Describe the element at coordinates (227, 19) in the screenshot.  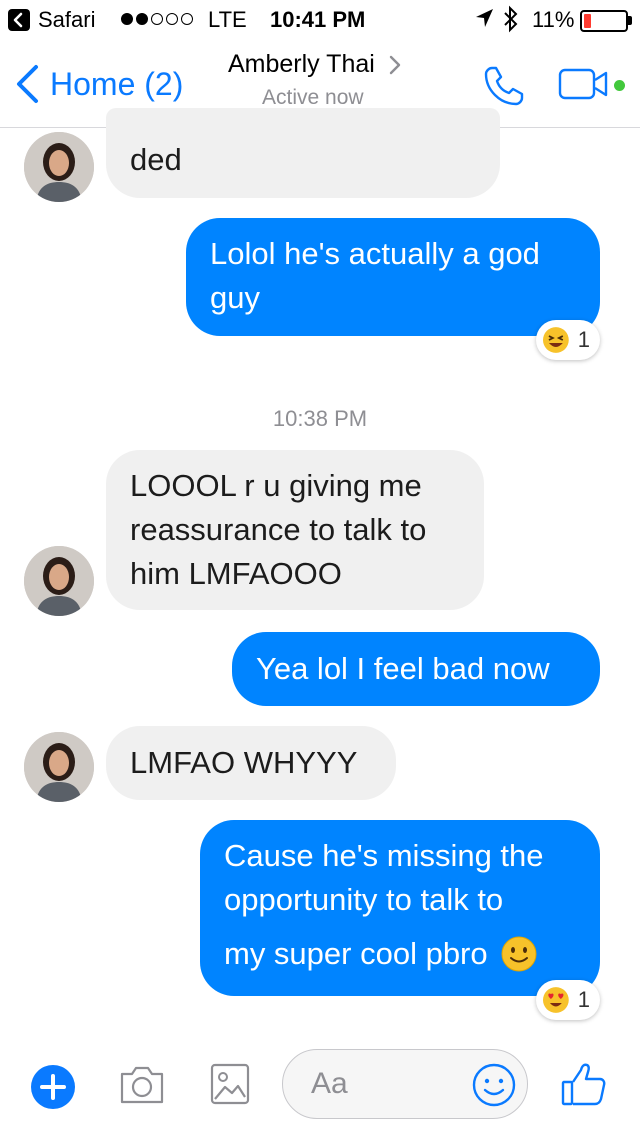
I see `carrier-label: LTE` at that location.